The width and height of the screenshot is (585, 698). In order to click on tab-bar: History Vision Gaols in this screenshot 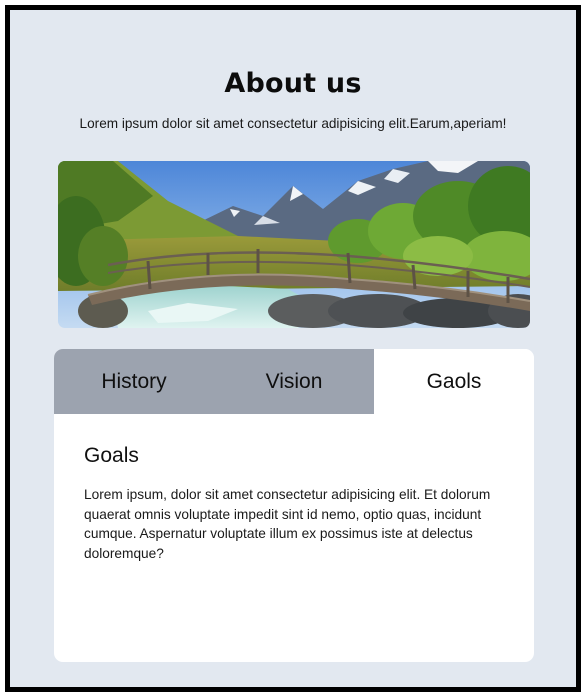, I will do `click(294, 381)`.